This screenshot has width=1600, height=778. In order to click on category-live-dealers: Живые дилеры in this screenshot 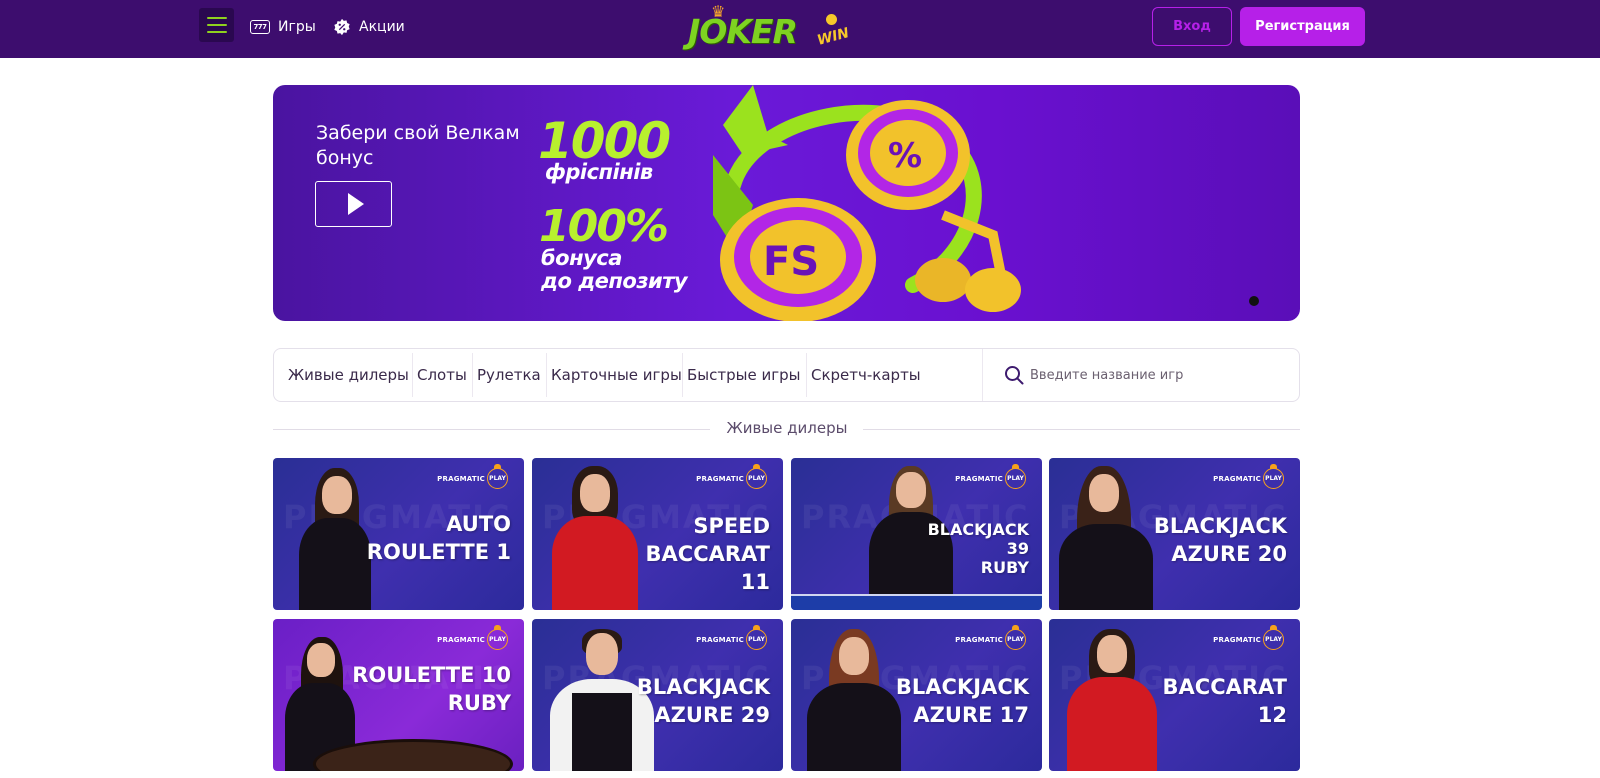, I will do `click(348, 375)`.